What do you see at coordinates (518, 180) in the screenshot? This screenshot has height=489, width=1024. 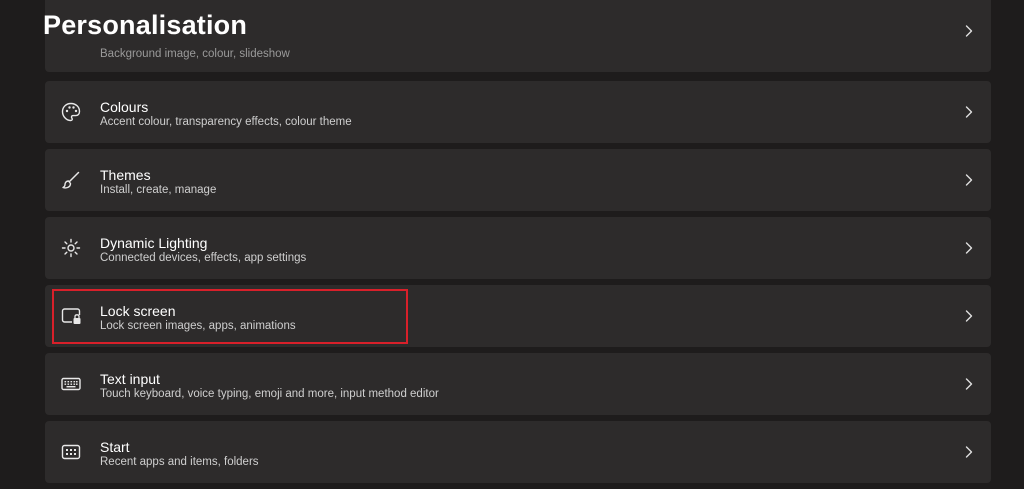 I see `settings-item-themes: Themes Install, create, manage` at bounding box center [518, 180].